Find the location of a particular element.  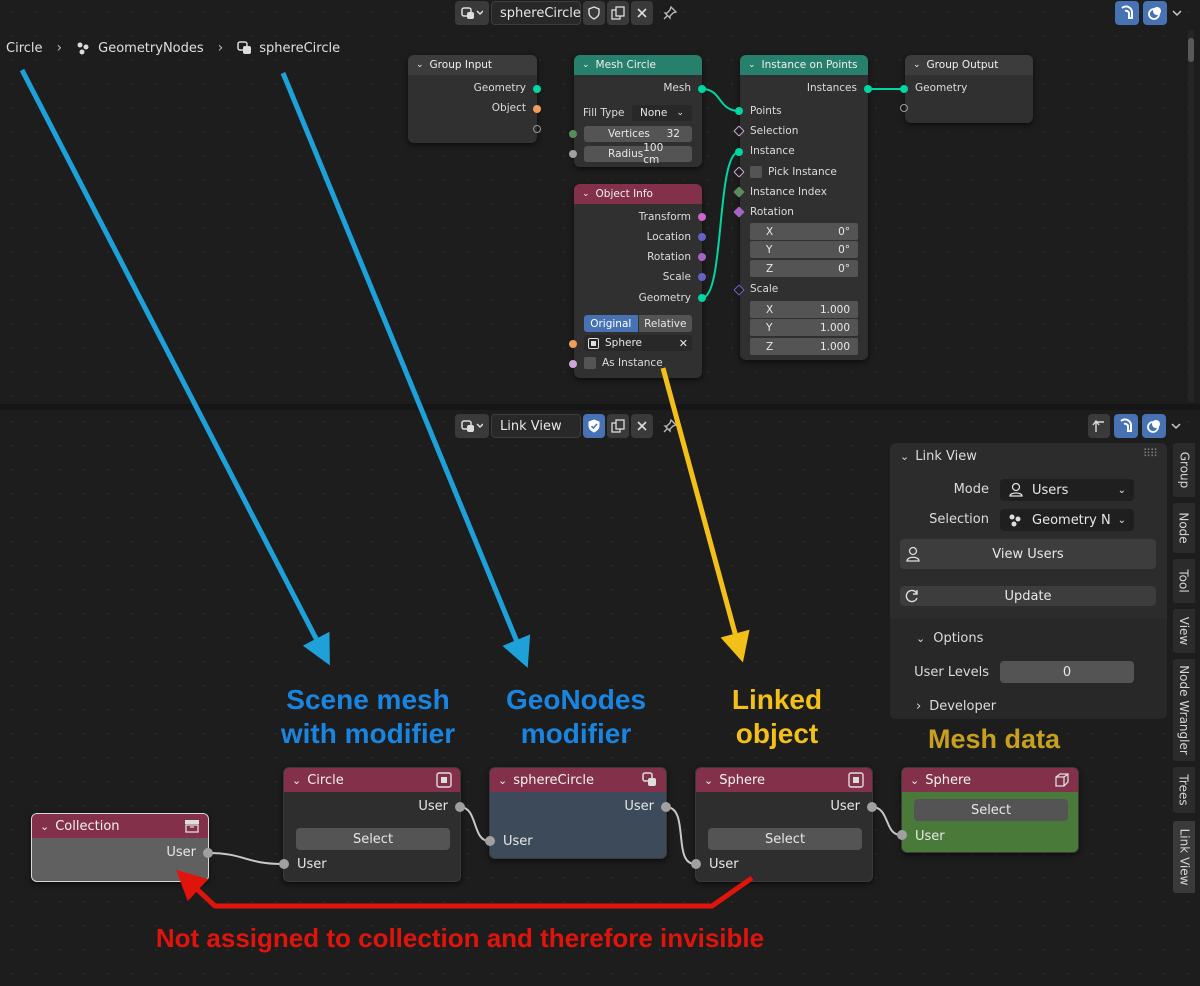

arrow-geonodes is located at coordinates (405, 370).